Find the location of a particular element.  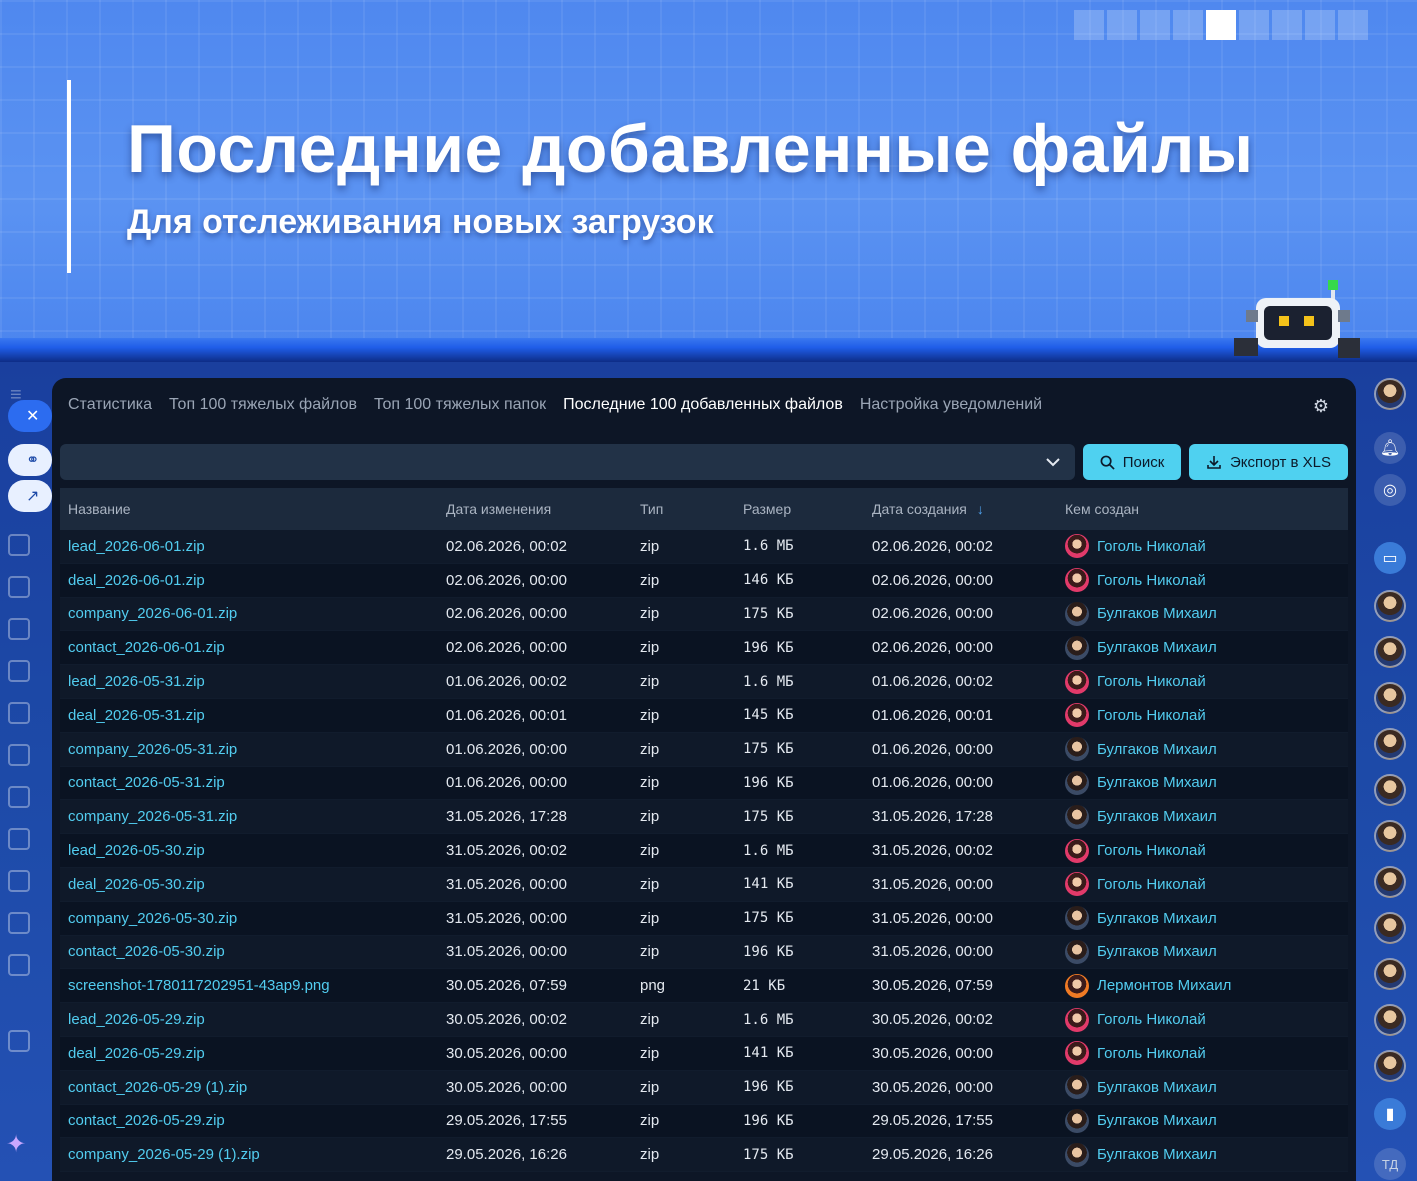

file-name-link: contact_2026-05-29.zip is located at coordinates (253, 1120).